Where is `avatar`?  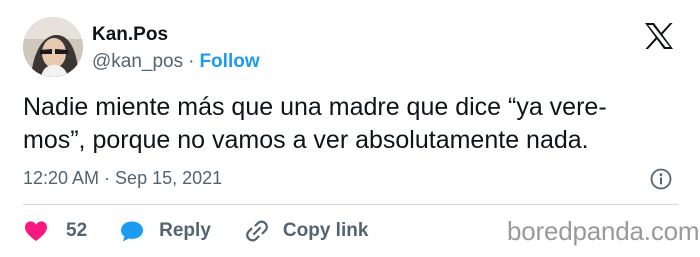 avatar is located at coordinates (53, 47).